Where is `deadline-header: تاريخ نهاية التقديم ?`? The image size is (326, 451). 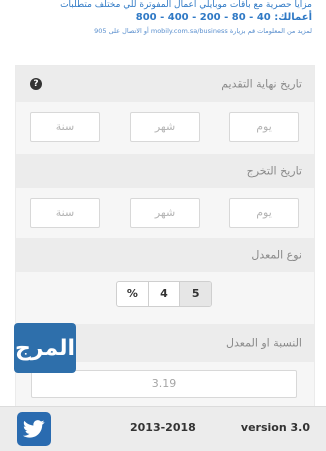 deadline-header: تاريخ نهاية التقديم ? is located at coordinates (165, 84).